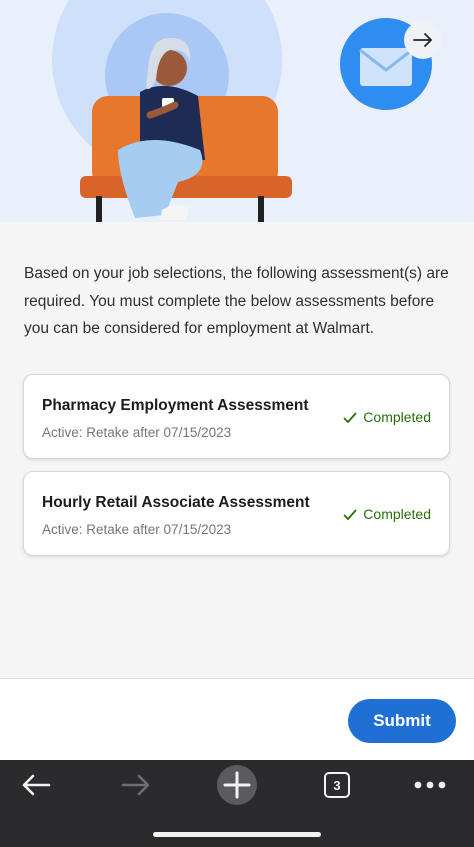 The width and height of the screenshot is (474, 847). Describe the element at coordinates (175, 405) in the screenshot. I see `assessment-title: Pharmacy Employment Assessment` at that location.